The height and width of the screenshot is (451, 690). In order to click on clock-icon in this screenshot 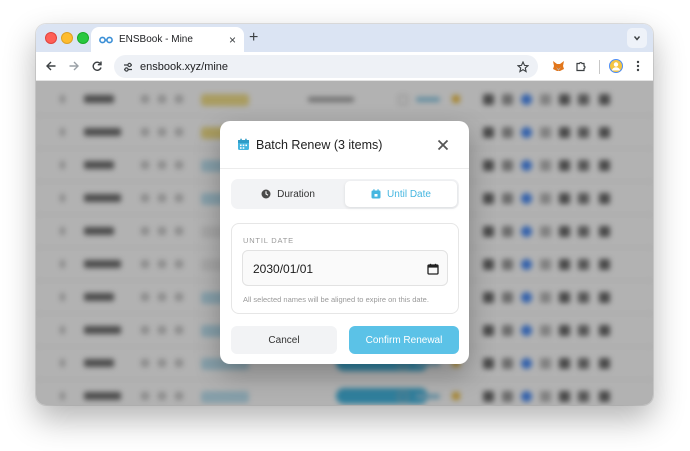, I will do `click(266, 194)`.